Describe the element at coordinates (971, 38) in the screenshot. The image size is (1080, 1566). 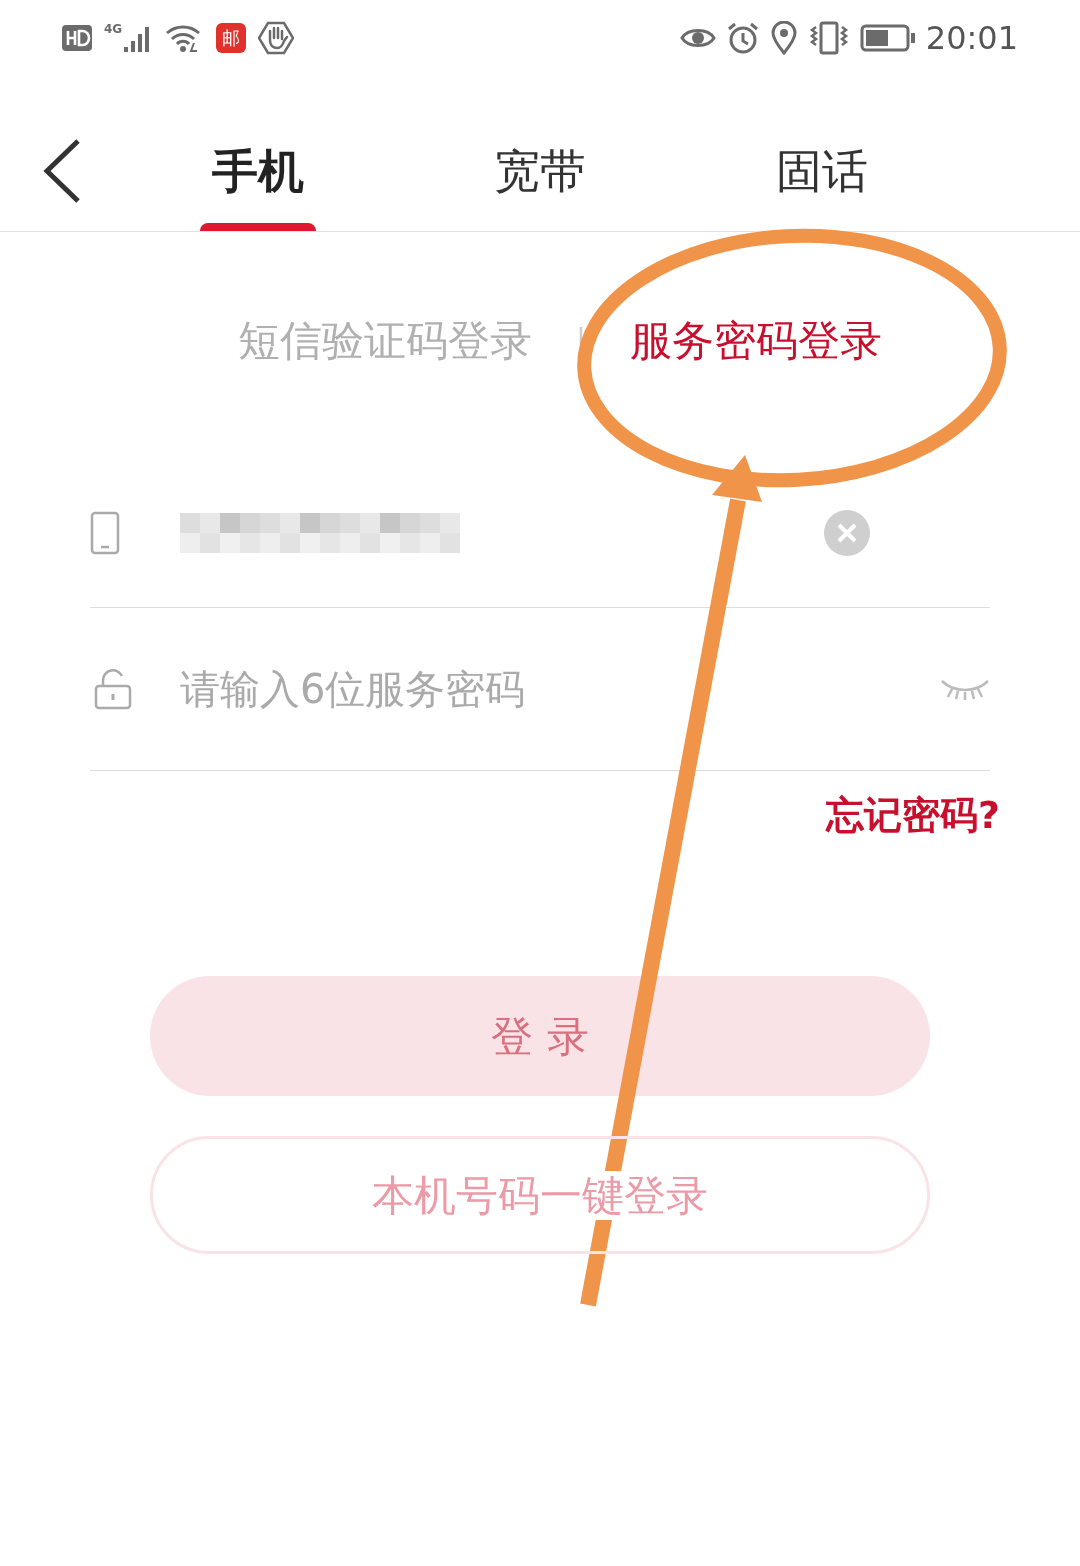
I see `clock-time: 20:01` at that location.